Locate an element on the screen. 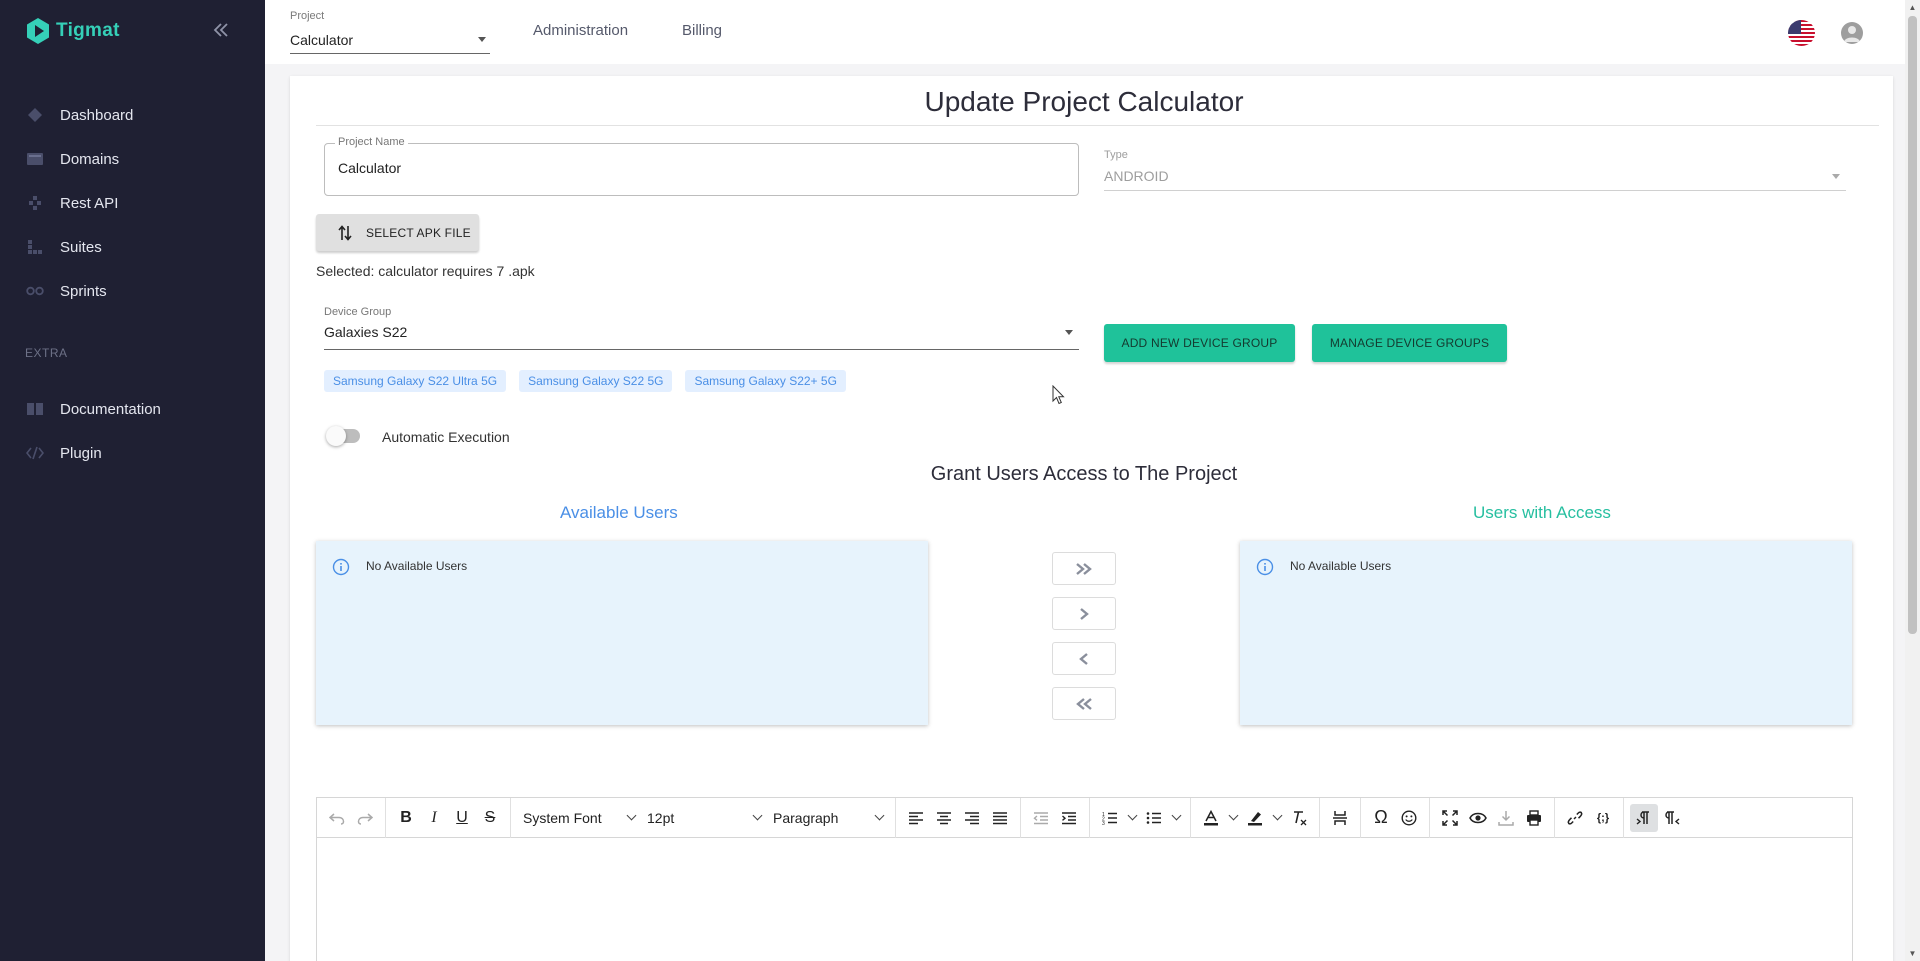 Image resolution: width=1920 pixels, height=961 pixels. nav-link-administration: Administration is located at coordinates (580, 30).